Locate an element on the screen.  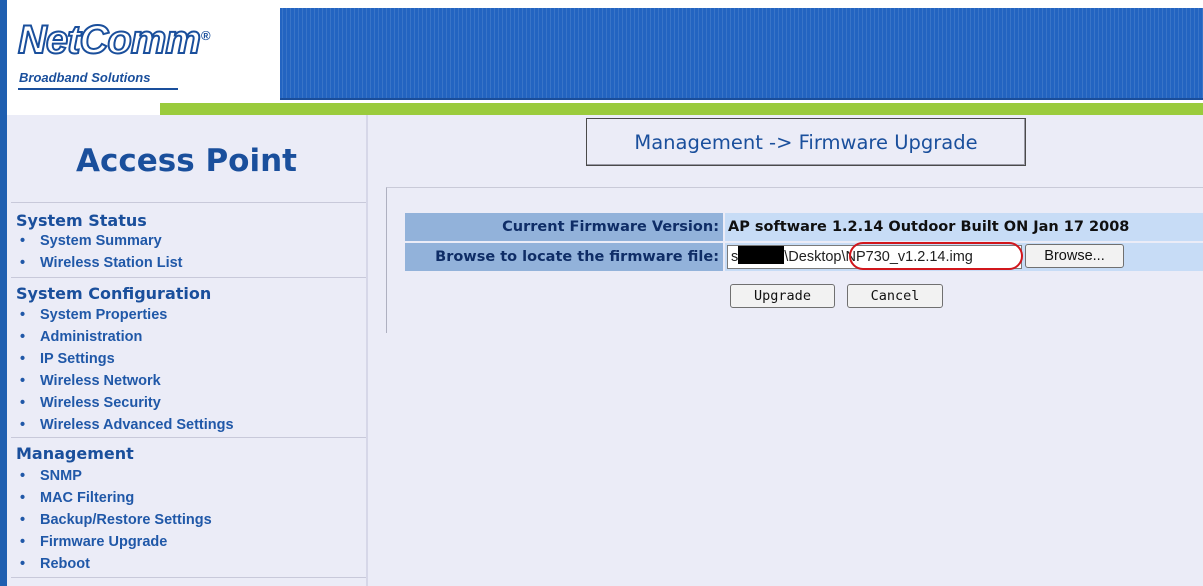
cancel-button: Cancel is located at coordinates (895, 296).